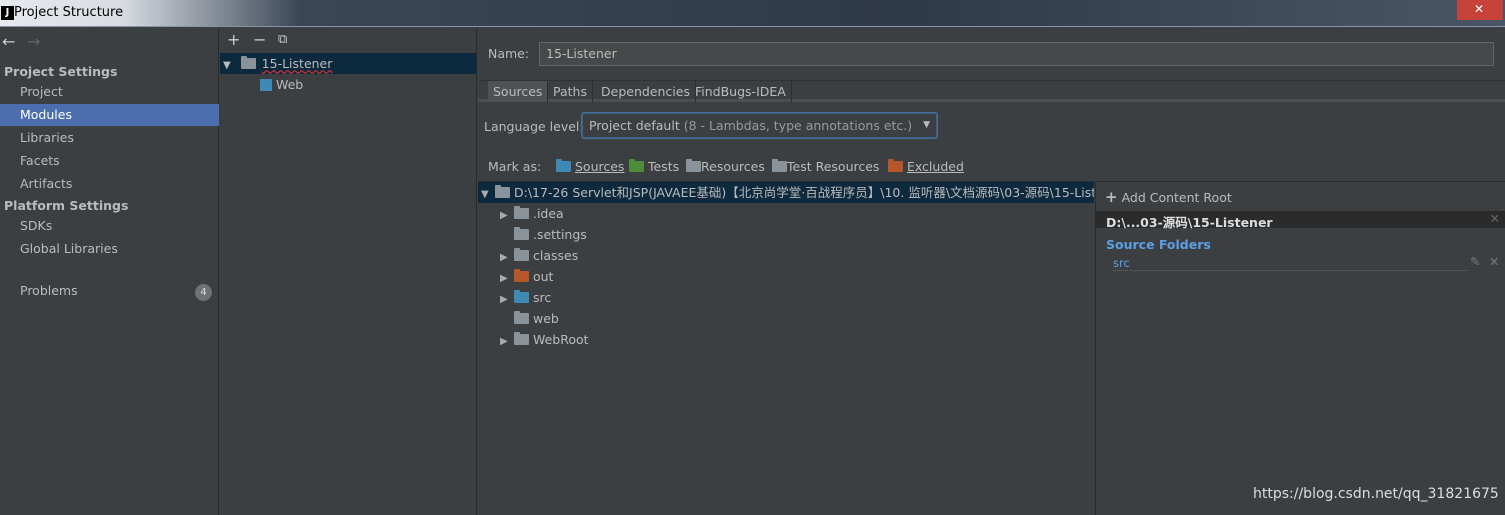 The width and height of the screenshot is (1505, 515). What do you see at coordinates (515, 166) in the screenshot?
I see `mark-as-label: Mark as:` at bounding box center [515, 166].